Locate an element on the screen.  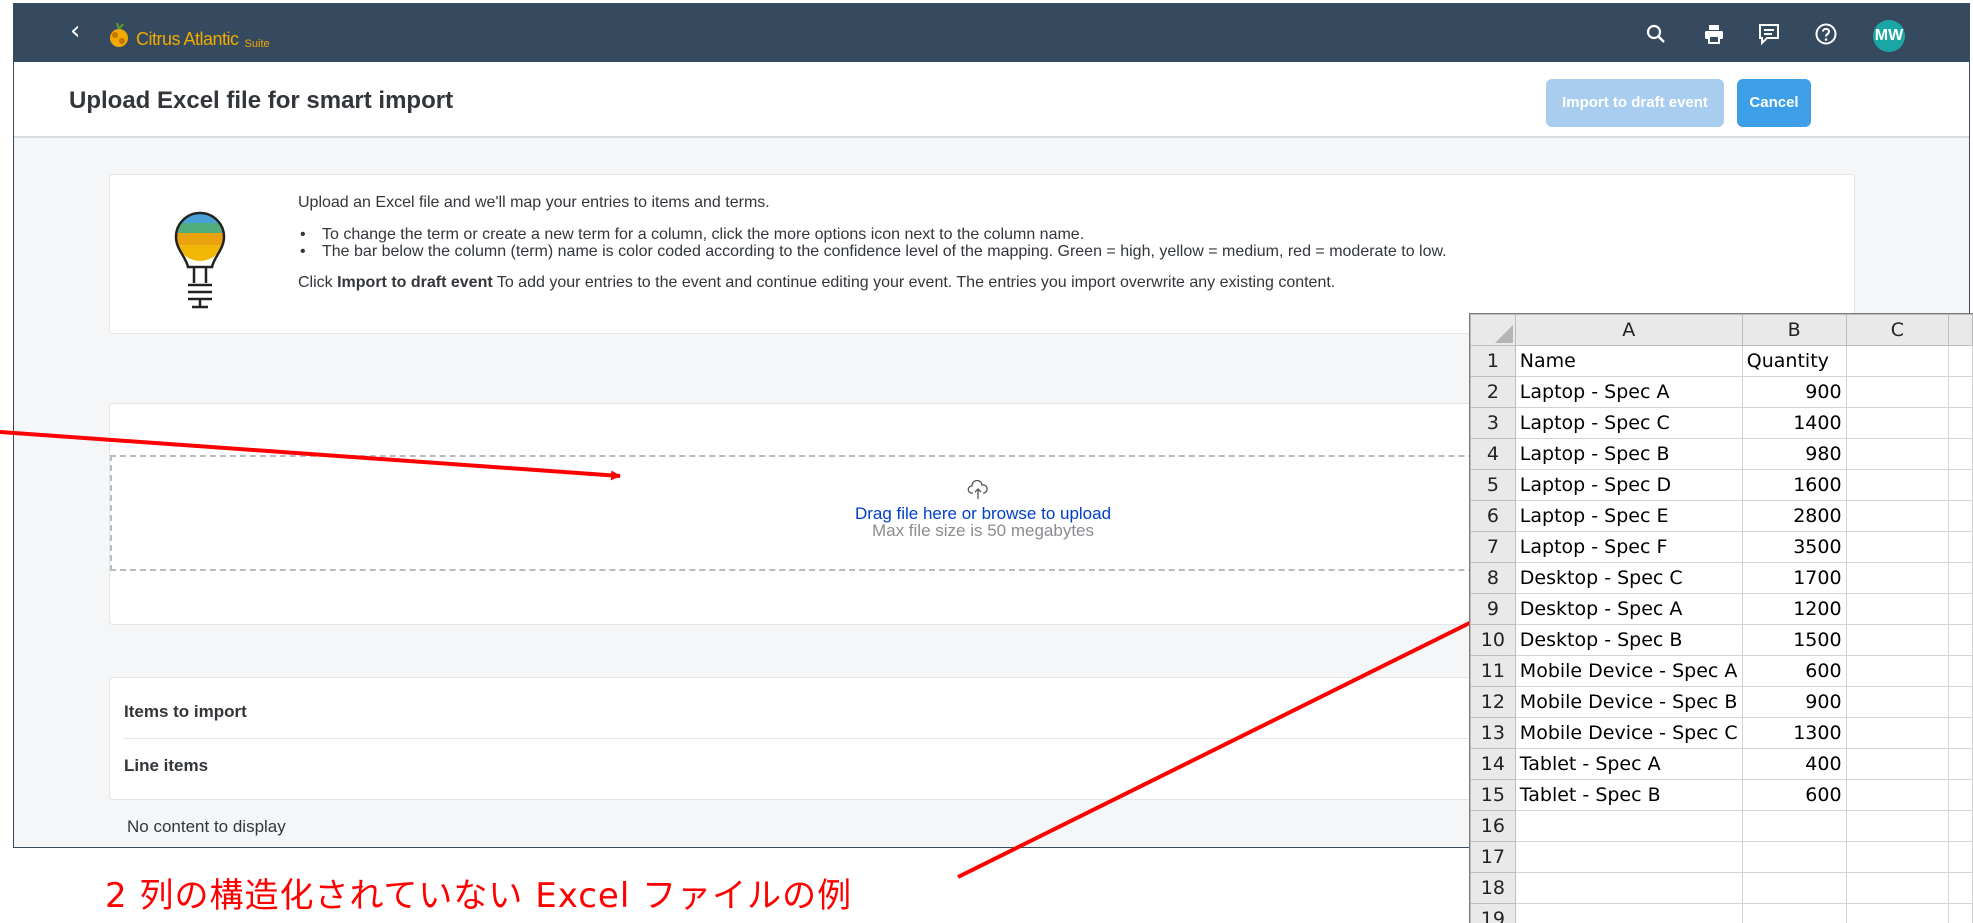
row-number: 9 is located at coordinates (1493, 609).